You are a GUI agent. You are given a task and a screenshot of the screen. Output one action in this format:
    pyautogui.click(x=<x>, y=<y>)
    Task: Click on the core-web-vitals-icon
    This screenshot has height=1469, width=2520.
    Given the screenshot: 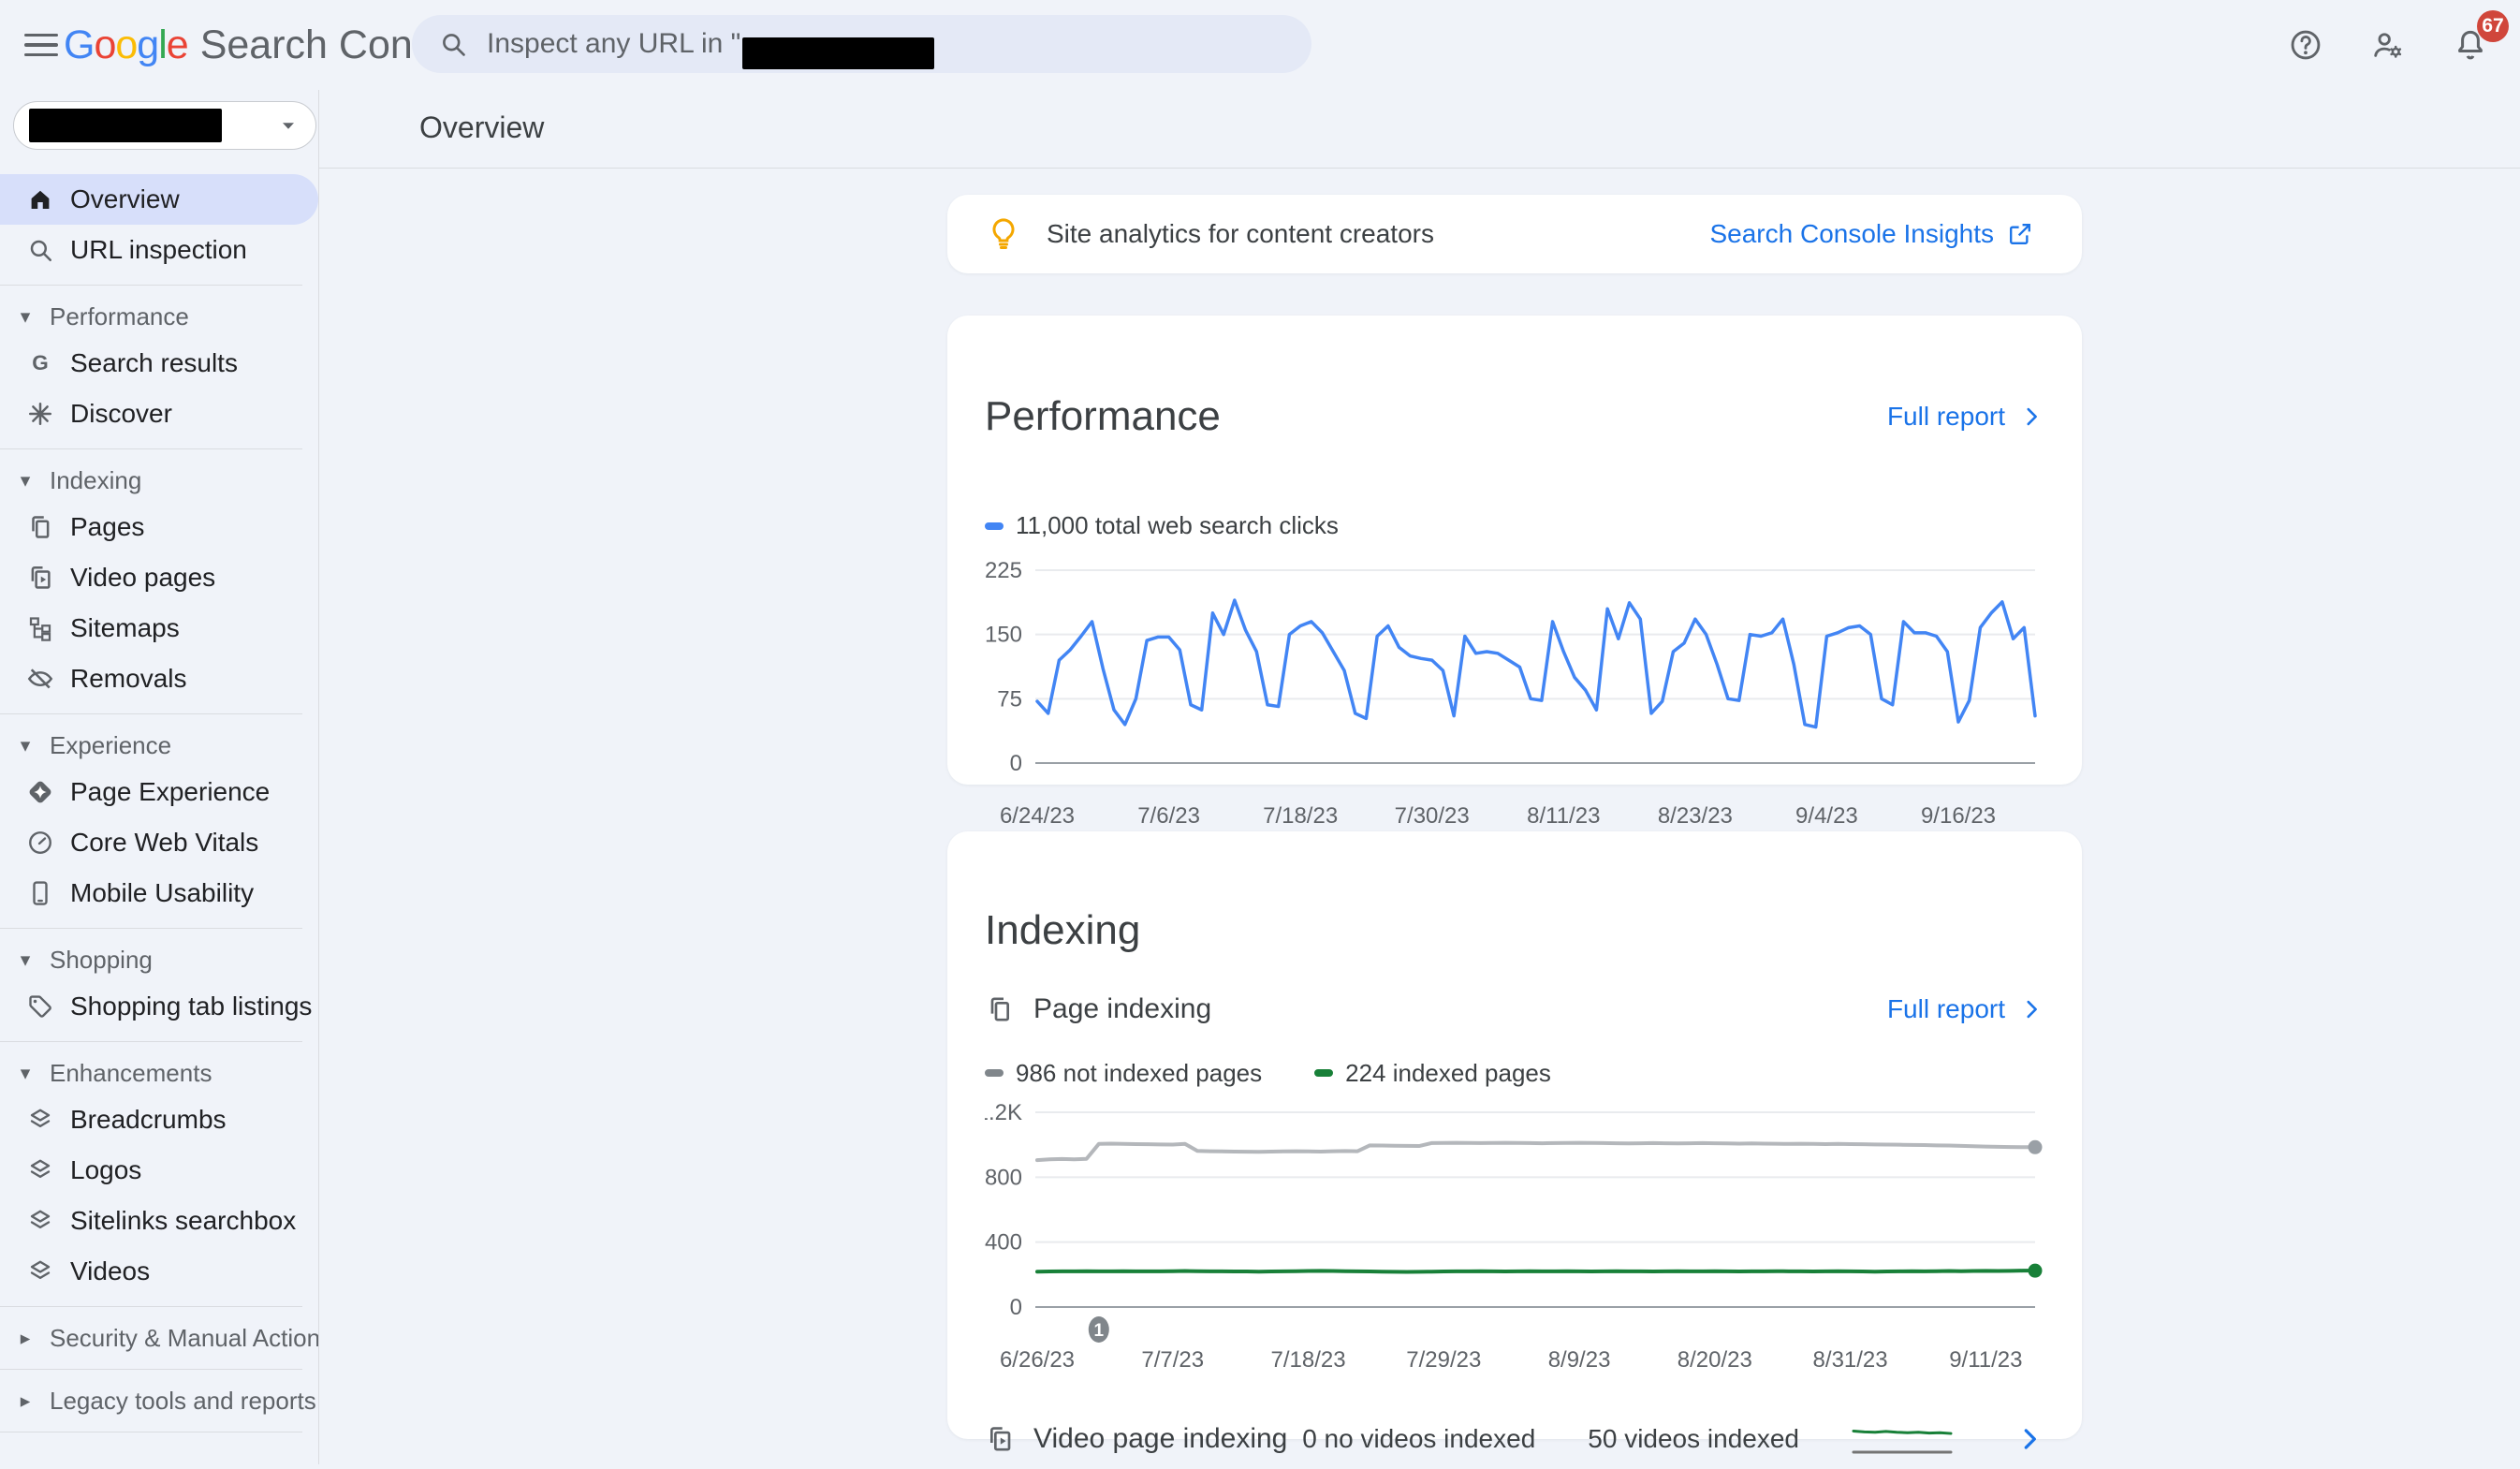 What is the action you would take?
    pyautogui.click(x=40, y=843)
    